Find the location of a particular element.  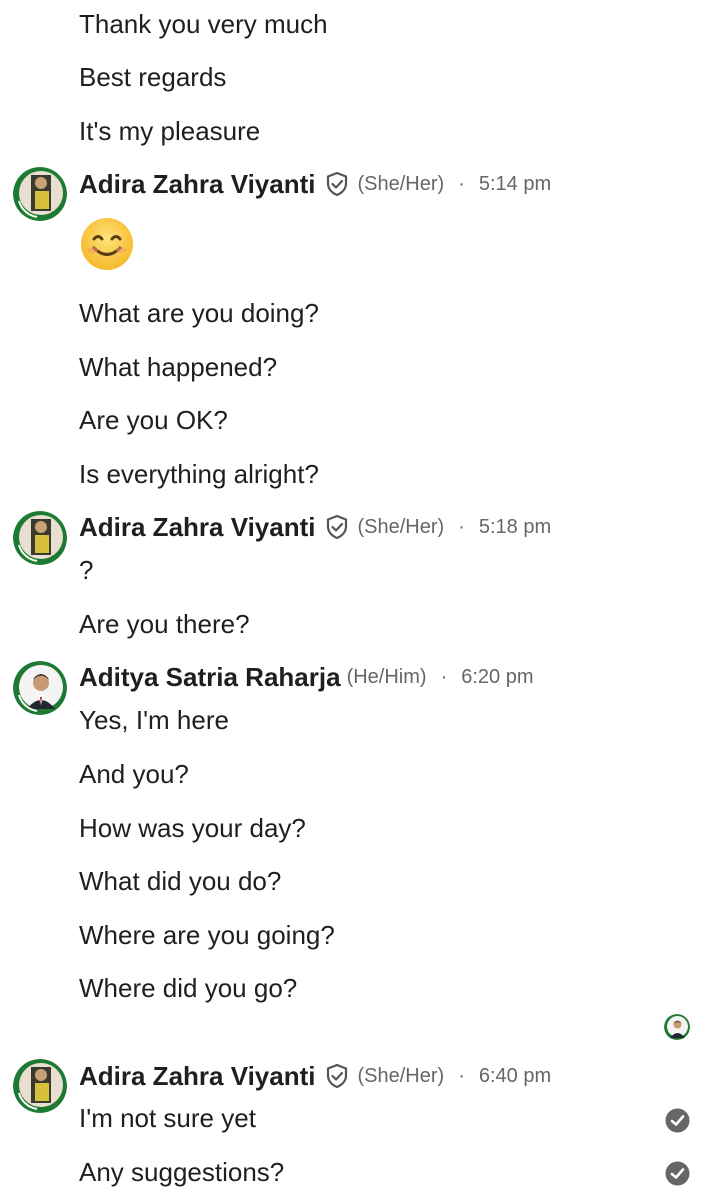

pronouns: (He/Him) is located at coordinates (386, 676).